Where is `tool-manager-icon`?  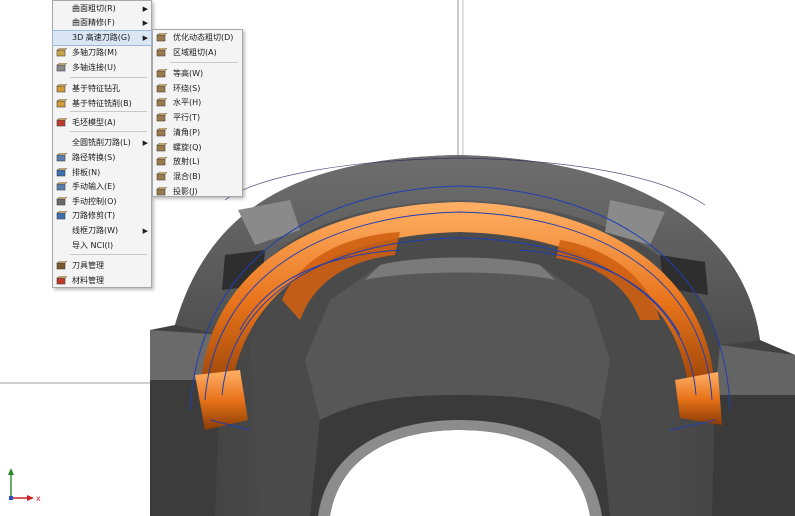 tool-manager-icon is located at coordinates (62, 265).